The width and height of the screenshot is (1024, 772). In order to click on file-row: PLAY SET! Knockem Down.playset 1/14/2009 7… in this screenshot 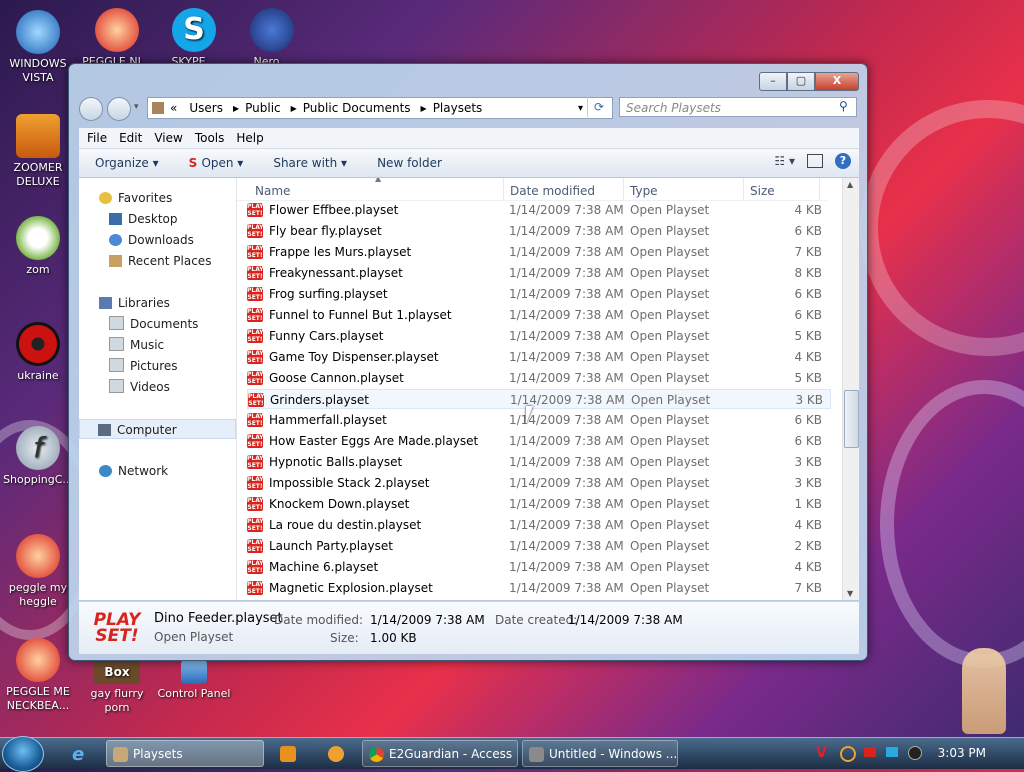, I will do `click(539, 504)`.